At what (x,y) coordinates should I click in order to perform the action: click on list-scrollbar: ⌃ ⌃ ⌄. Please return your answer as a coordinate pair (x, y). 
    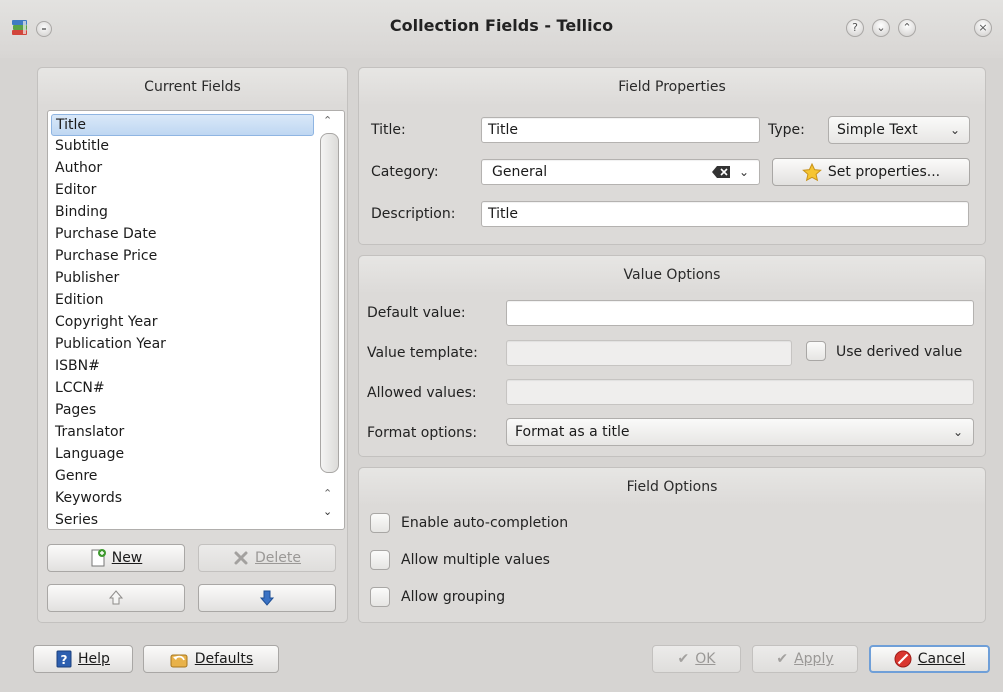
    Looking at the image, I should click on (329, 320).